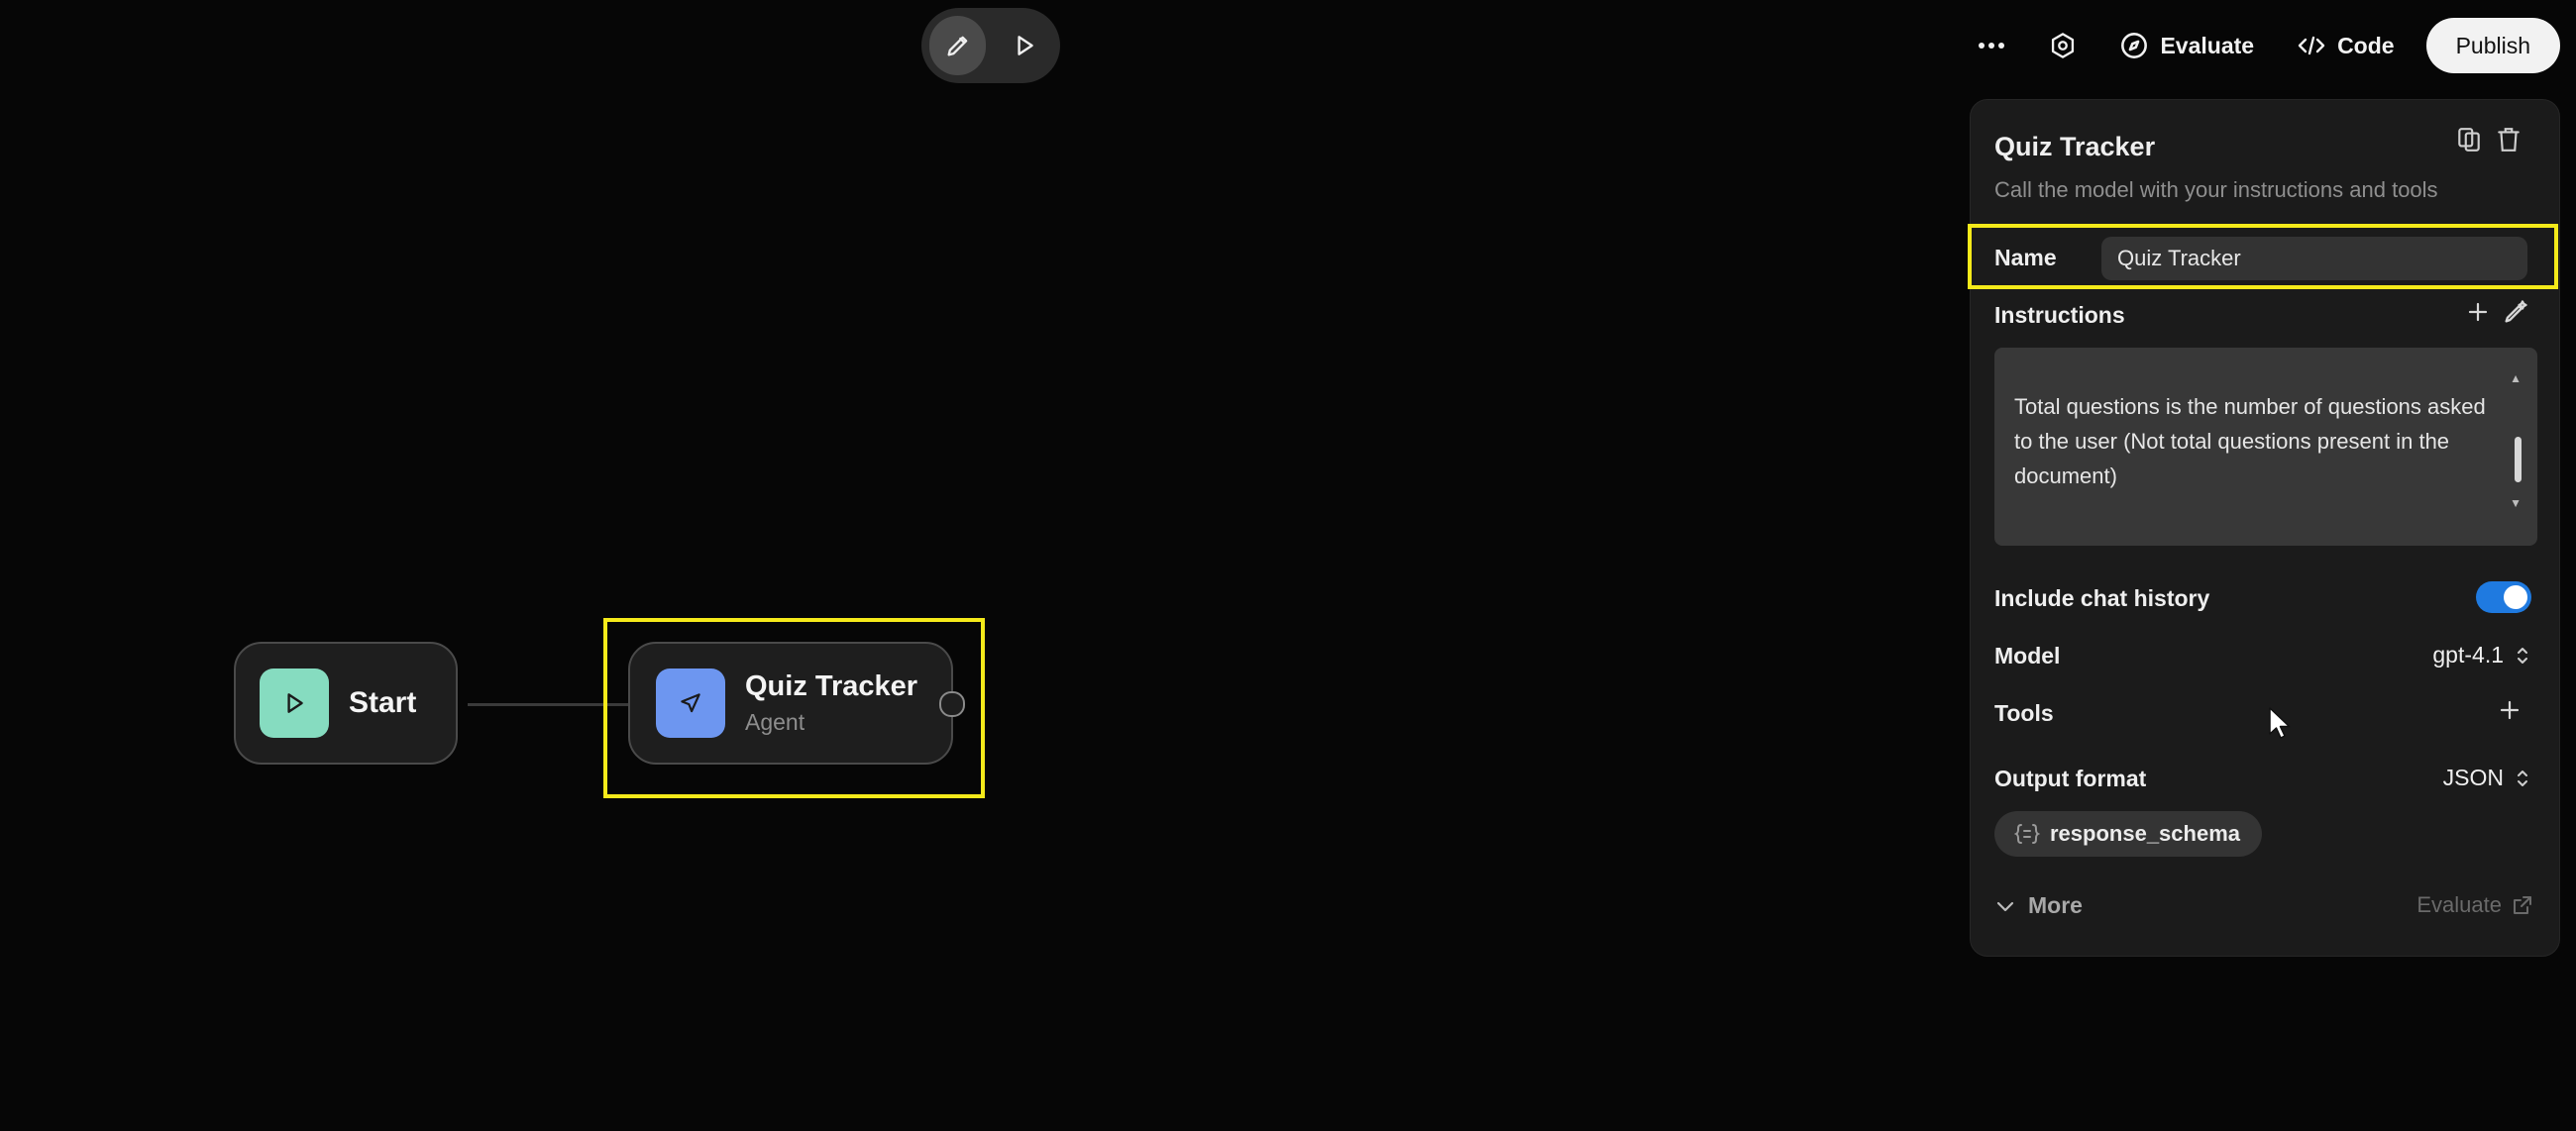 This screenshot has height=1131, width=2576. I want to click on start-node: Start, so click(346, 703).